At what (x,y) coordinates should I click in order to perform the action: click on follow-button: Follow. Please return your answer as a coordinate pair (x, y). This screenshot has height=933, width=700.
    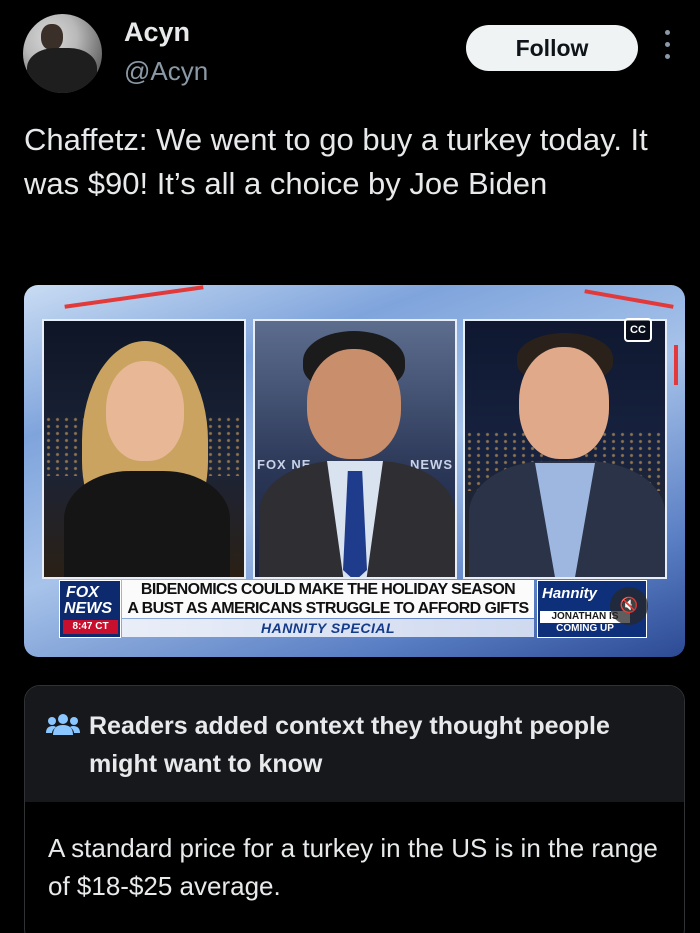
    Looking at the image, I should click on (552, 48).